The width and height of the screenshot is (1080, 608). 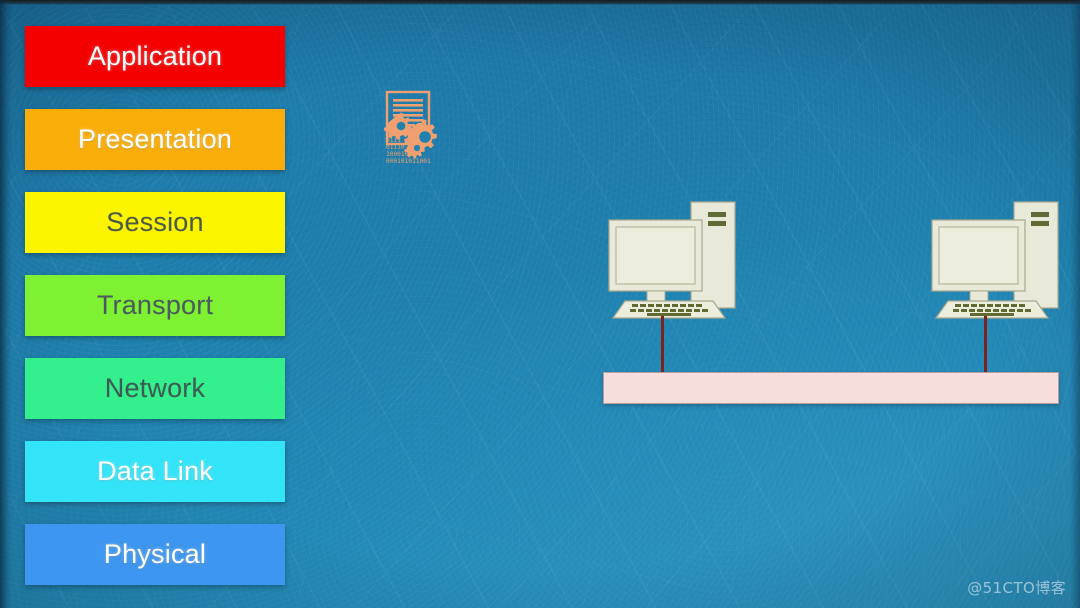 I want to click on watermark-label: @51CTO博客, so click(x=1016, y=588).